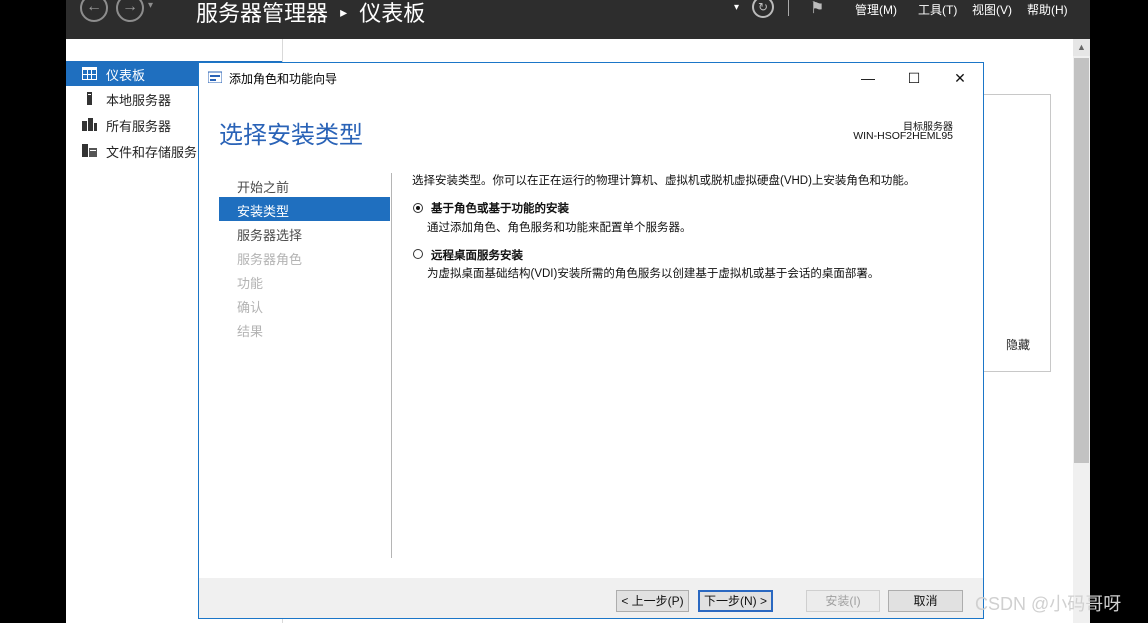 This screenshot has height=623, width=1148. Describe the element at coordinates (304, 281) in the screenshot. I see `step-features: 功能` at that location.